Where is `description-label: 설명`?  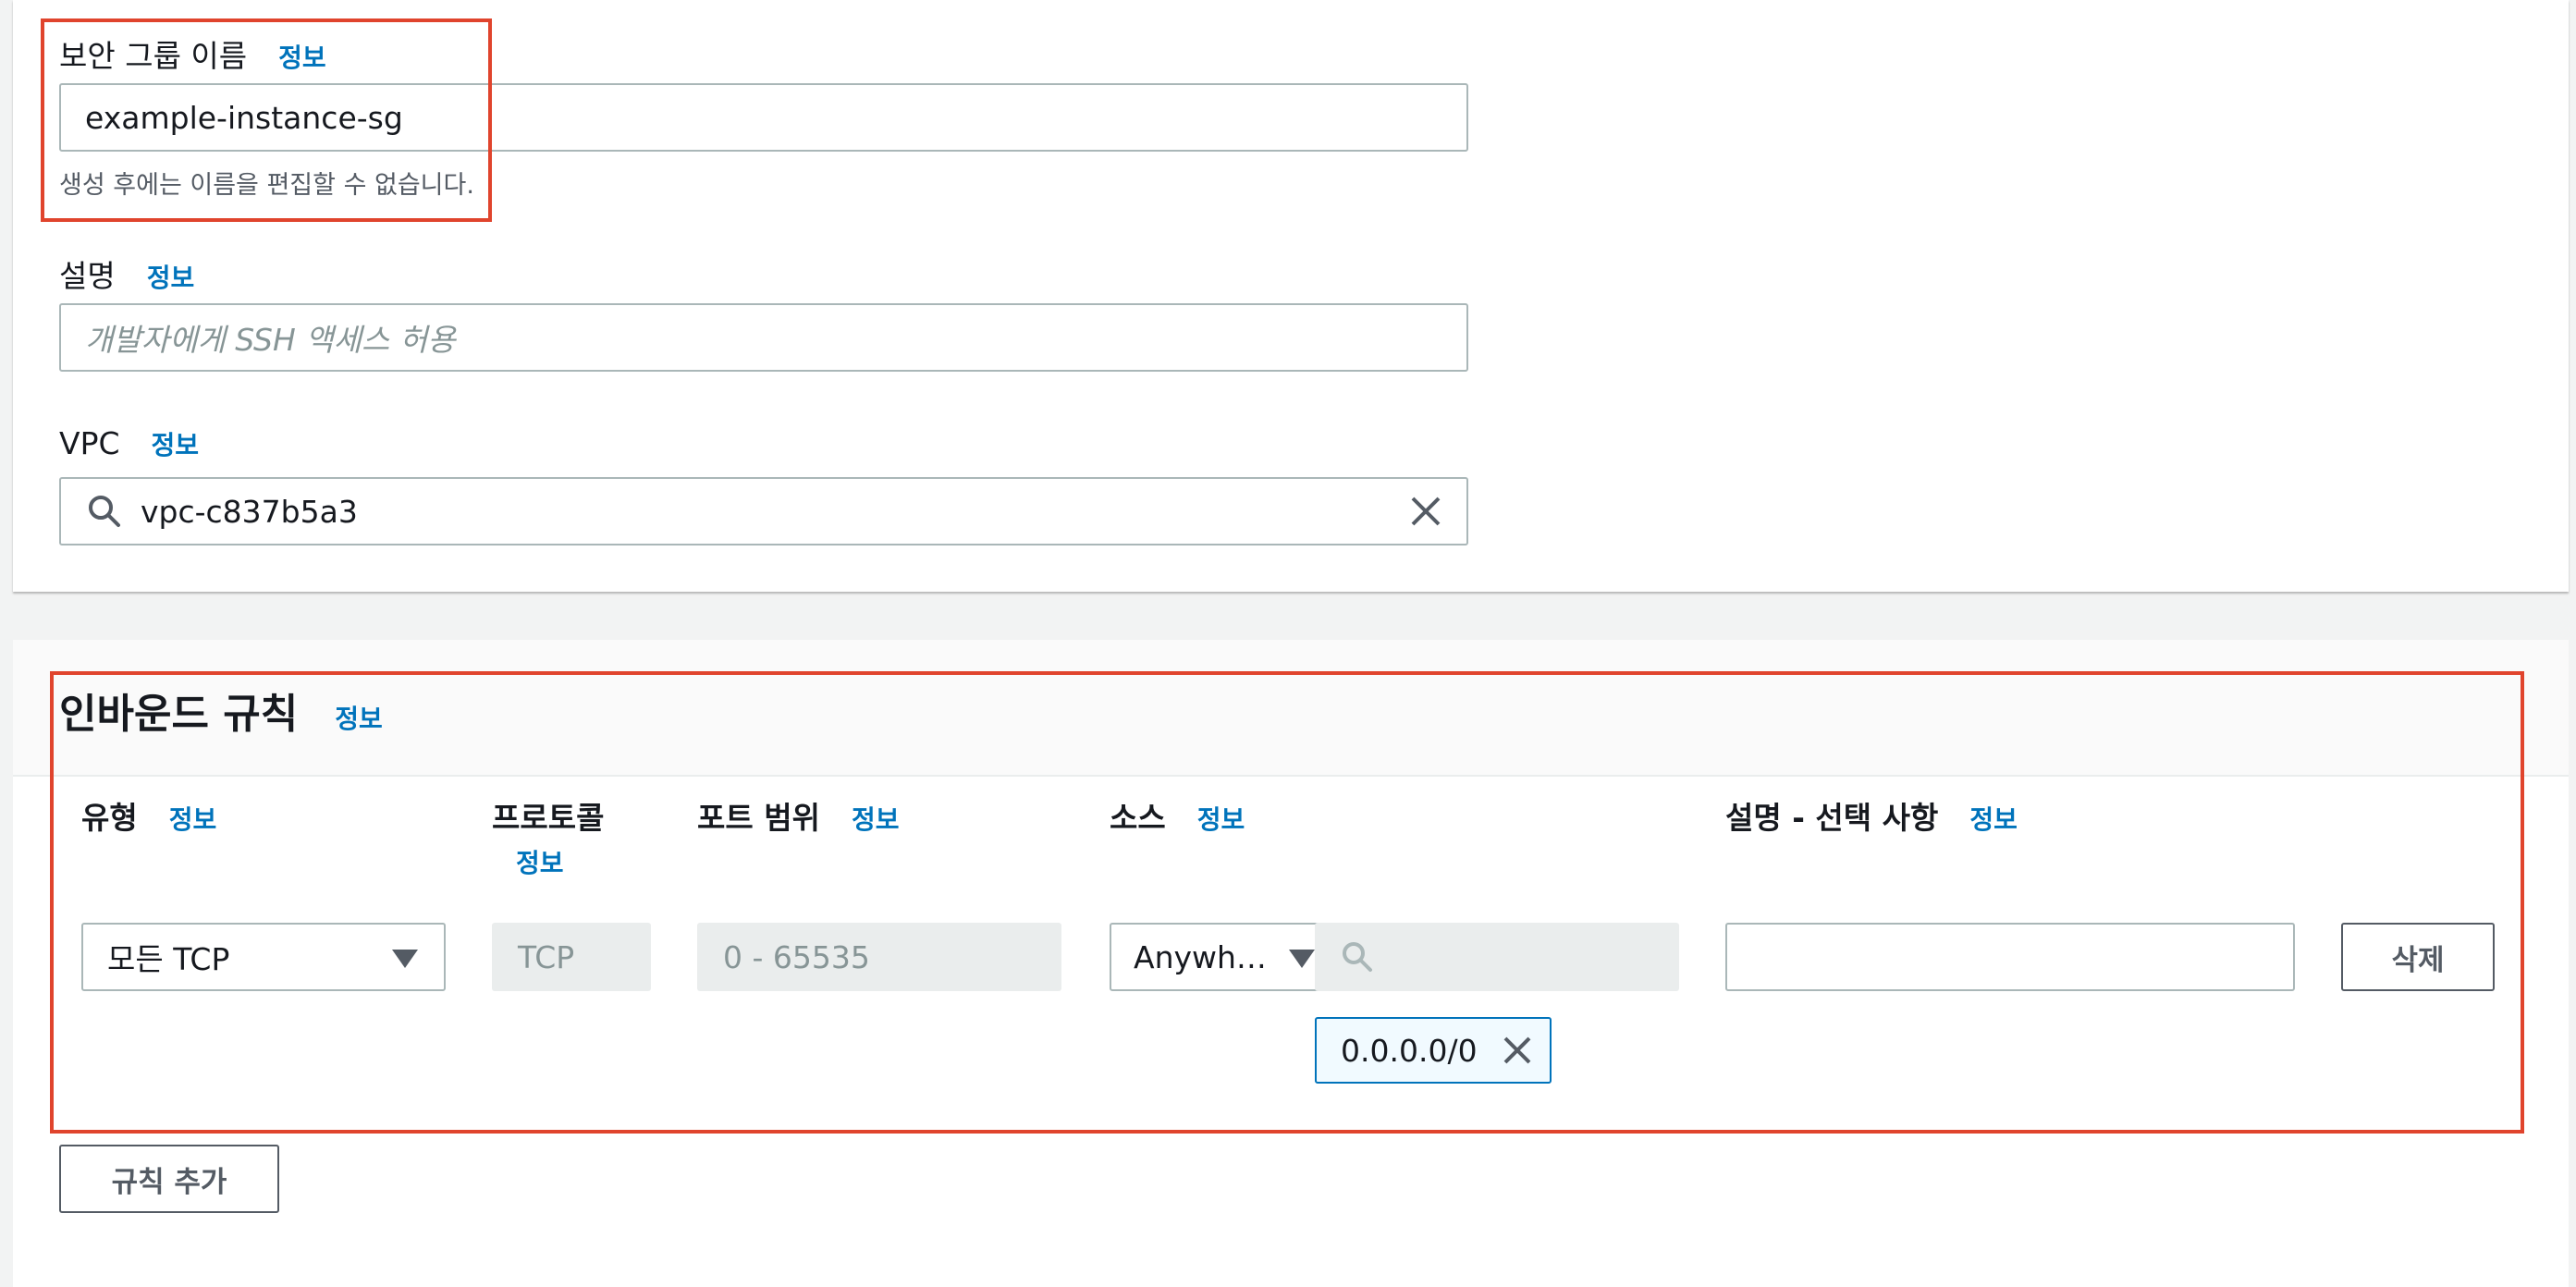 description-label: 설명 is located at coordinates (87, 276).